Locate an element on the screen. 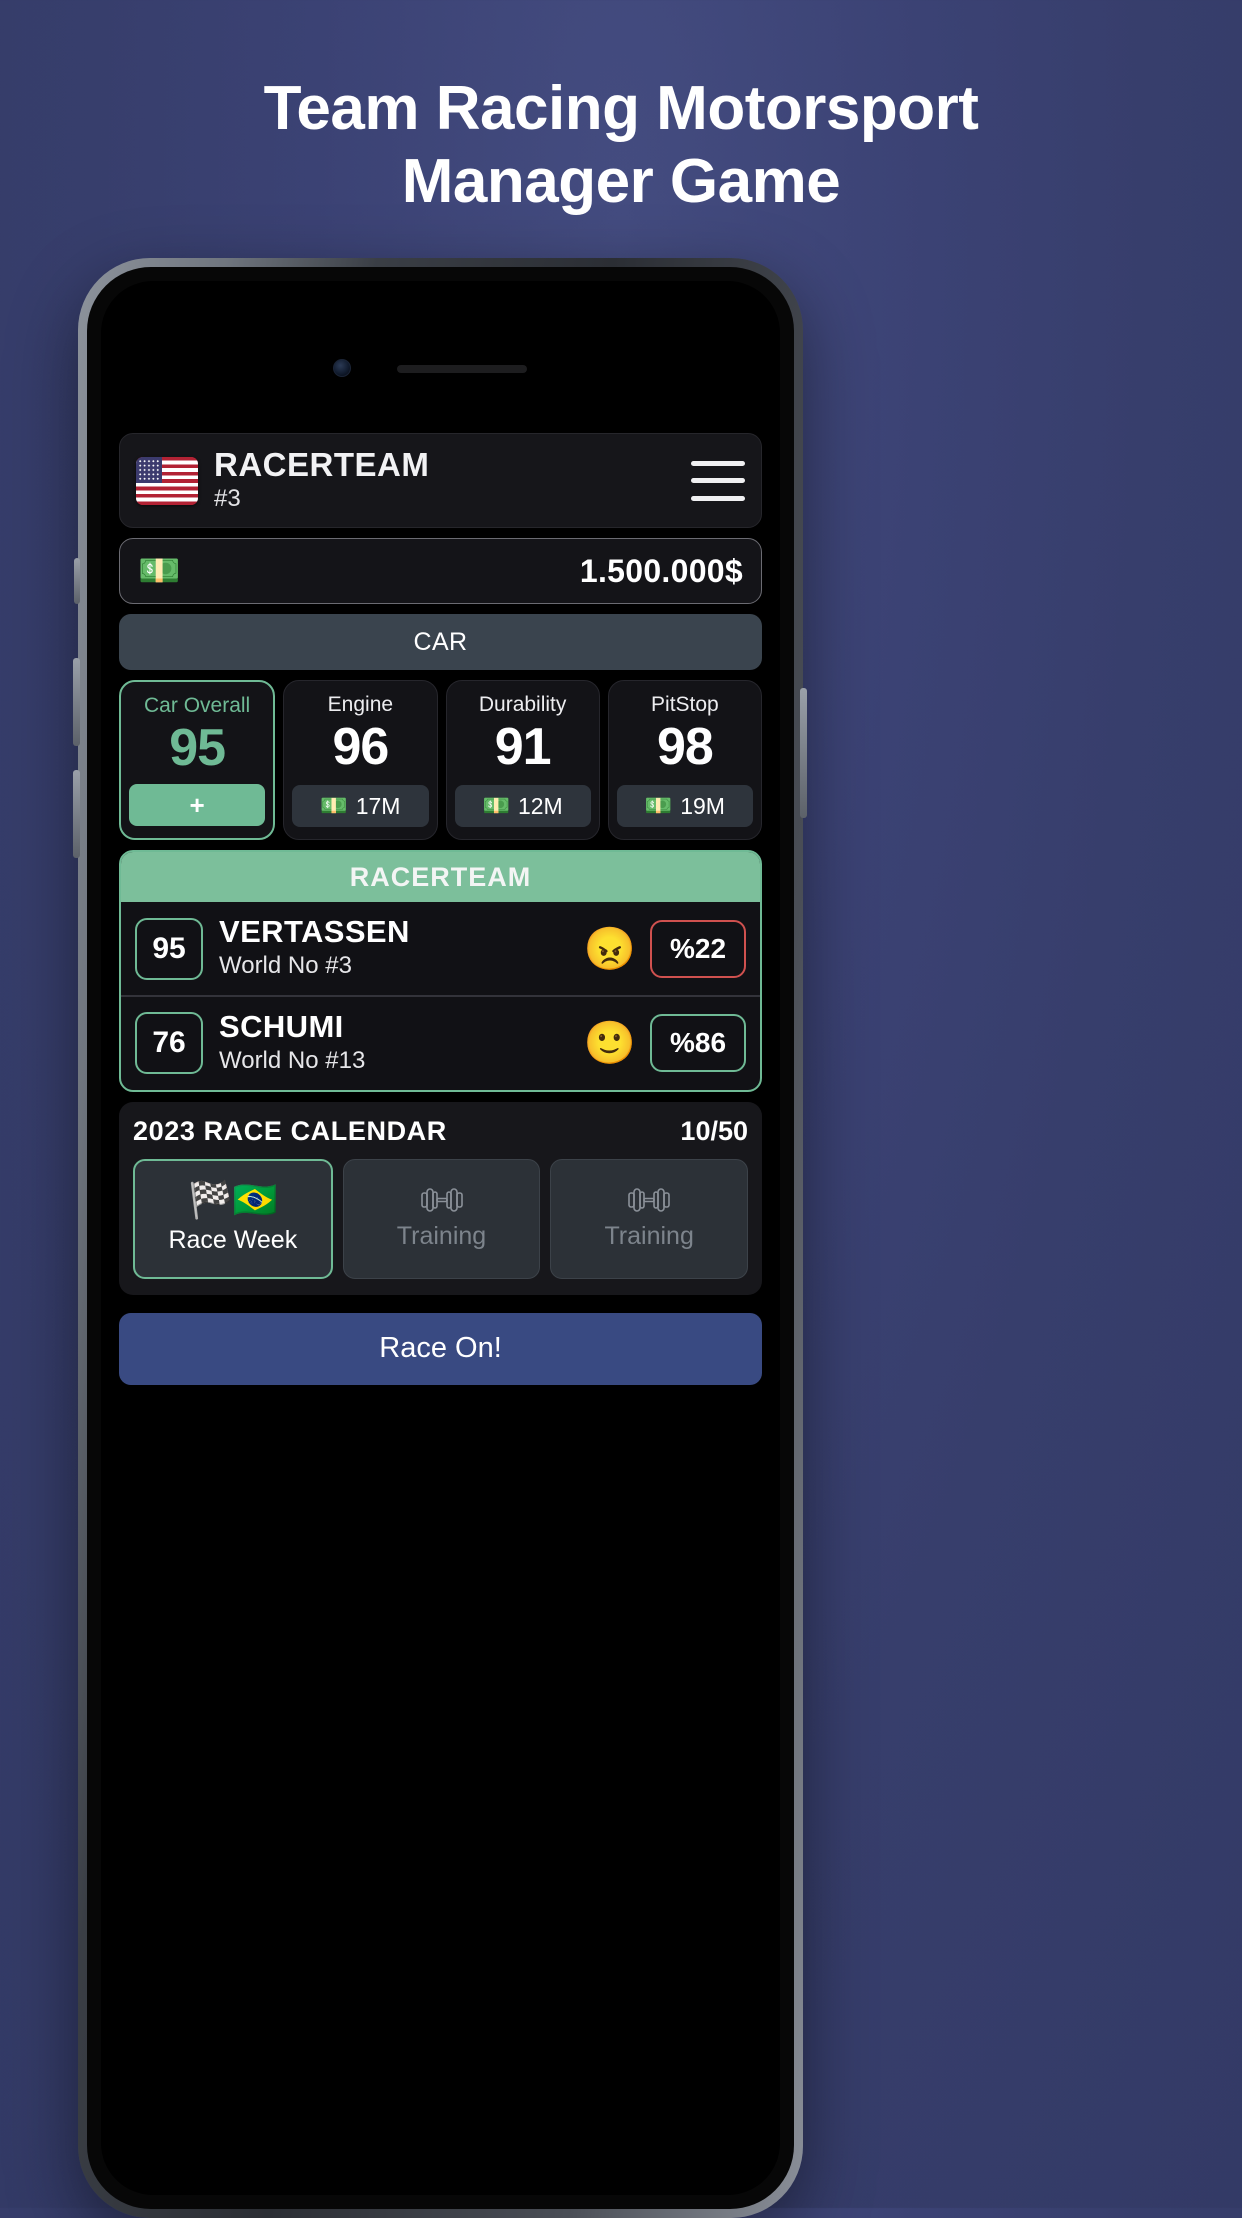 Image resolution: width=1242 pixels, height=2218 pixels. stat-value: 98 is located at coordinates (685, 746).